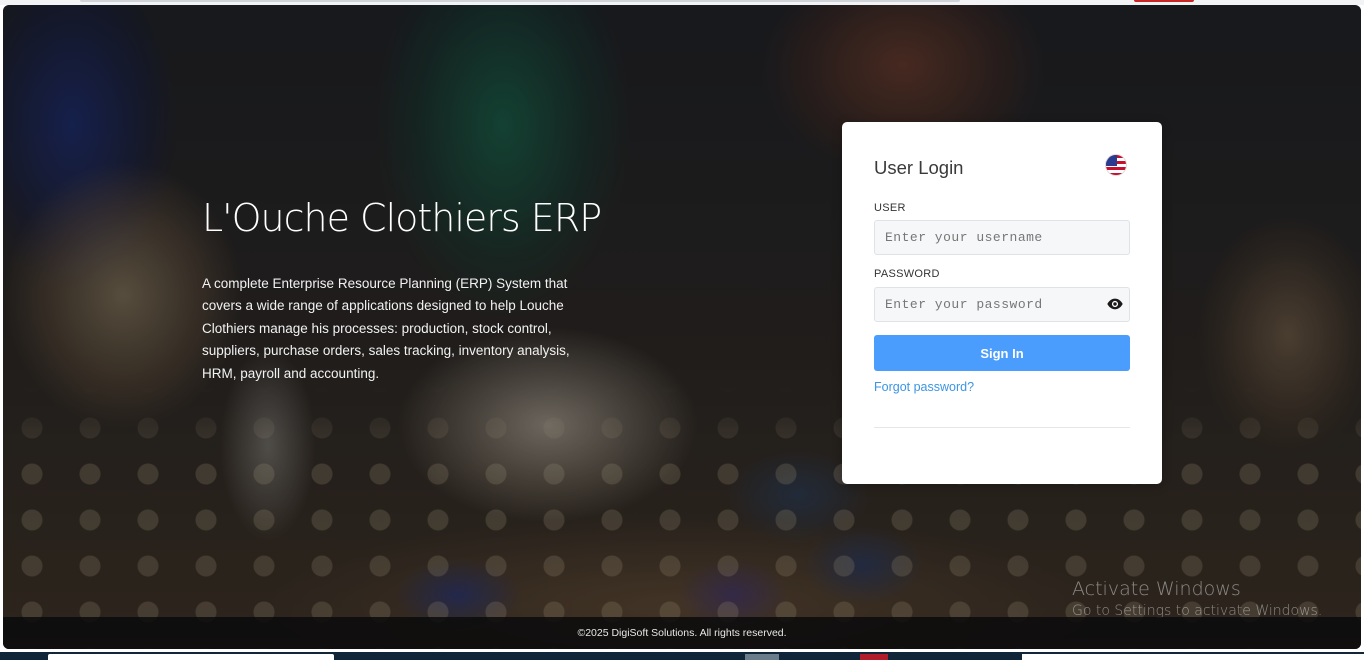 The height and width of the screenshot is (660, 1364). Describe the element at coordinates (919, 167) in the screenshot. I see `login-title: User Login` at that location.